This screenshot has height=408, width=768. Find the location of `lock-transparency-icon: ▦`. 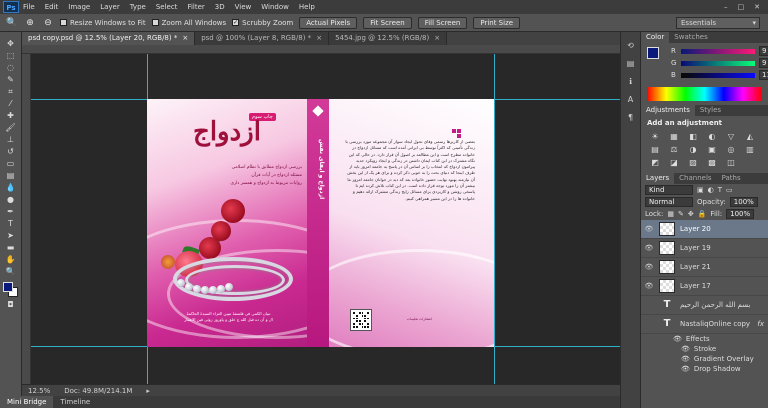

lock-transparency-icon: ▦ is located at coordinates (670, 214).